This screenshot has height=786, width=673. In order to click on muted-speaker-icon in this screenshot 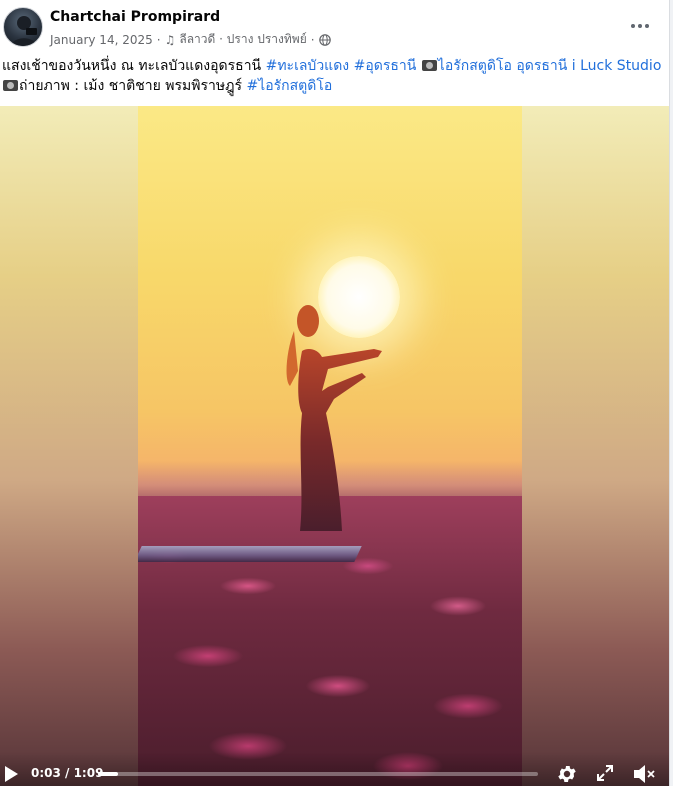, I will do `click(644, 774)`.